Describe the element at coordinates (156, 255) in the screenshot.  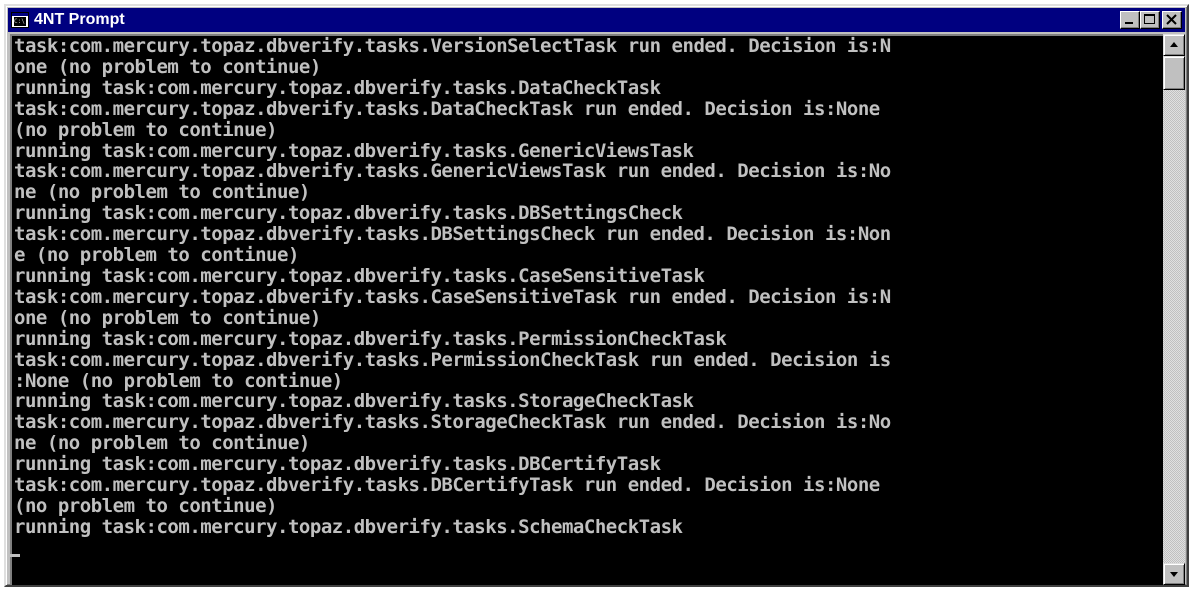
I see `console-line: e (no problem to continue)` at that location.